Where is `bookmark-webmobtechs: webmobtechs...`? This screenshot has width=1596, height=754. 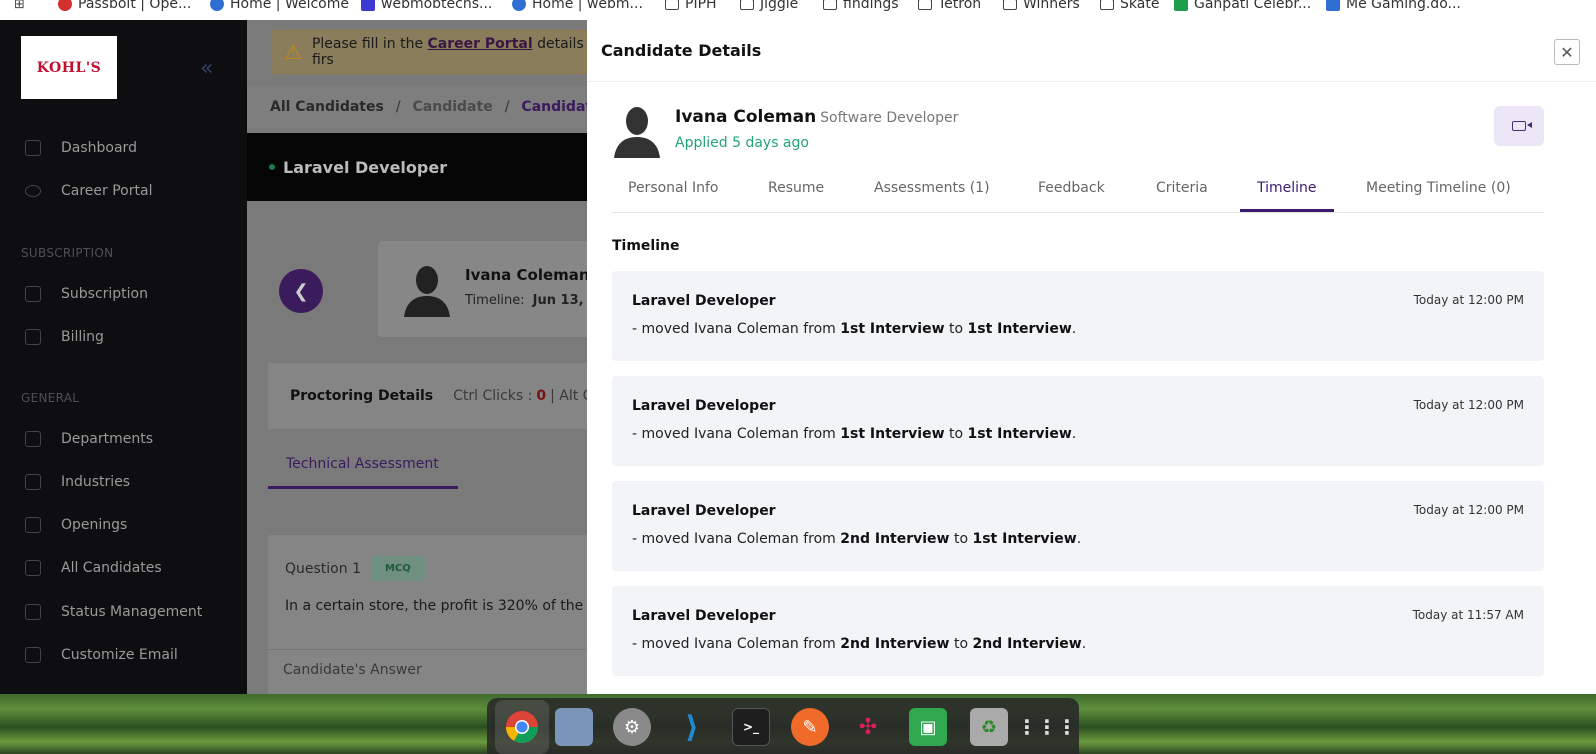
bookmark-webmobtechs: webmobtechs... is located at coordinates (426, 7).